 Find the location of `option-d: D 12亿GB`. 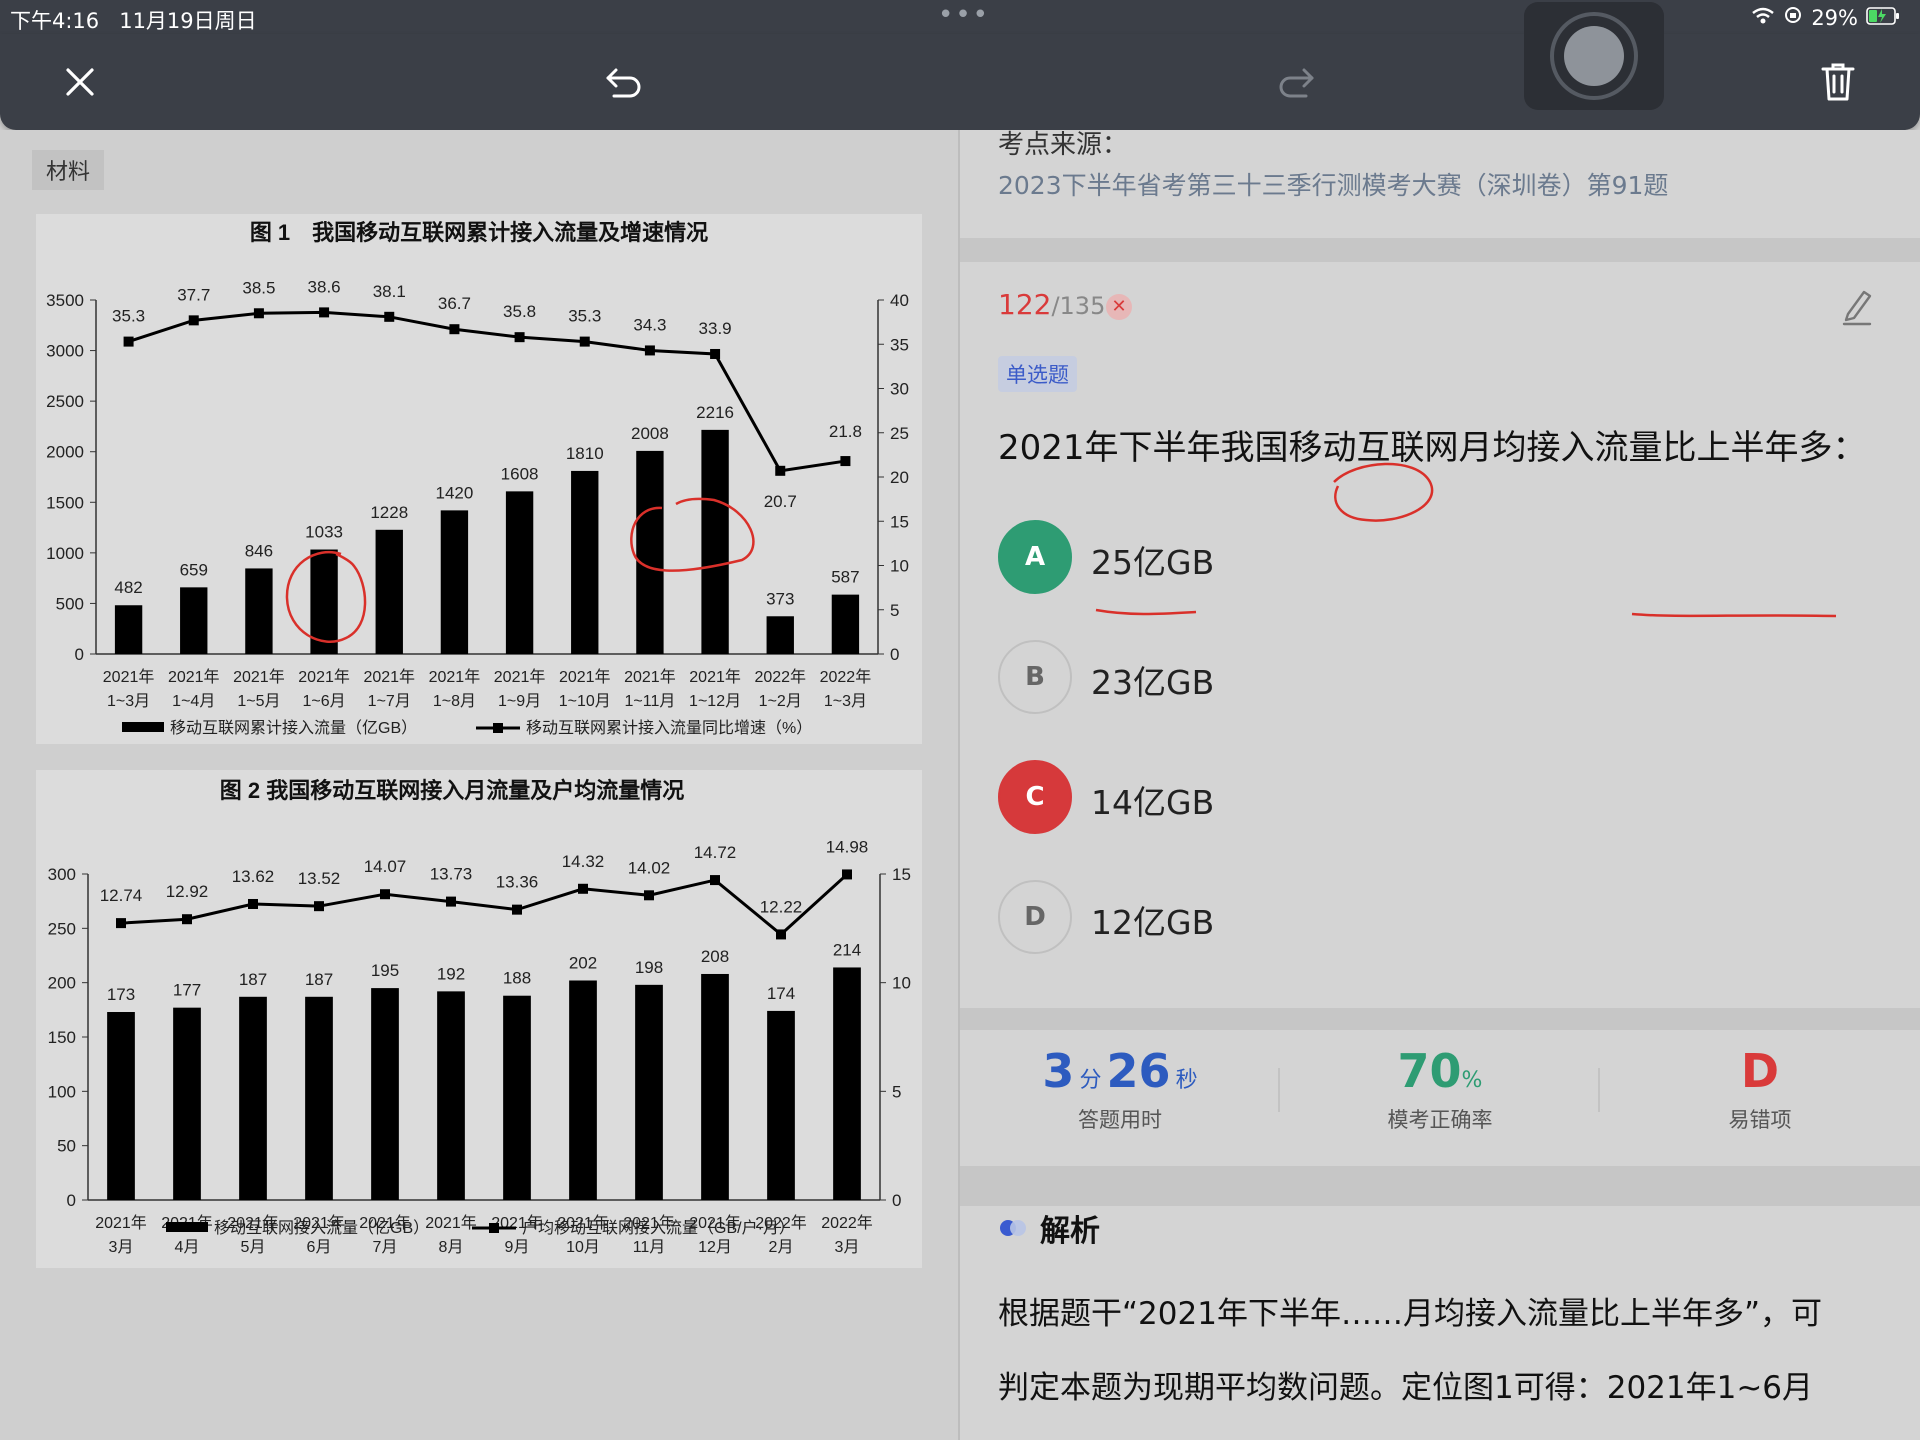

option-d: D 12亿GB is located at coordinates (1428, 918).